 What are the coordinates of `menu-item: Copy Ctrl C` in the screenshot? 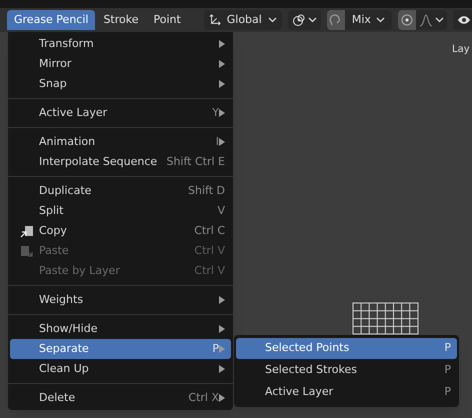 It's located at (120, 231).